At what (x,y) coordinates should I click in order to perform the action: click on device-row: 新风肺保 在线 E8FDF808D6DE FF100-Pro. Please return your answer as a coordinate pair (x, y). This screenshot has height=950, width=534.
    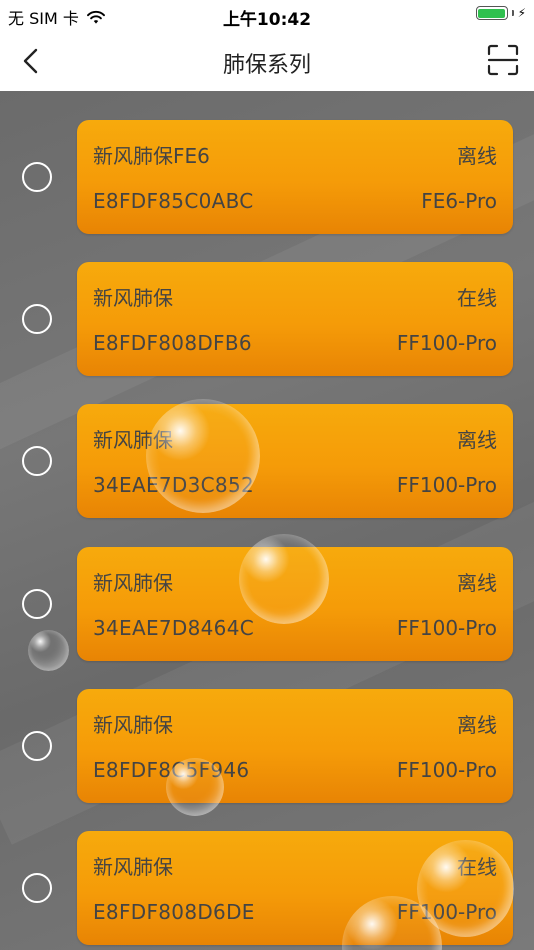
    Looking at the image, I should click on (267, 888).